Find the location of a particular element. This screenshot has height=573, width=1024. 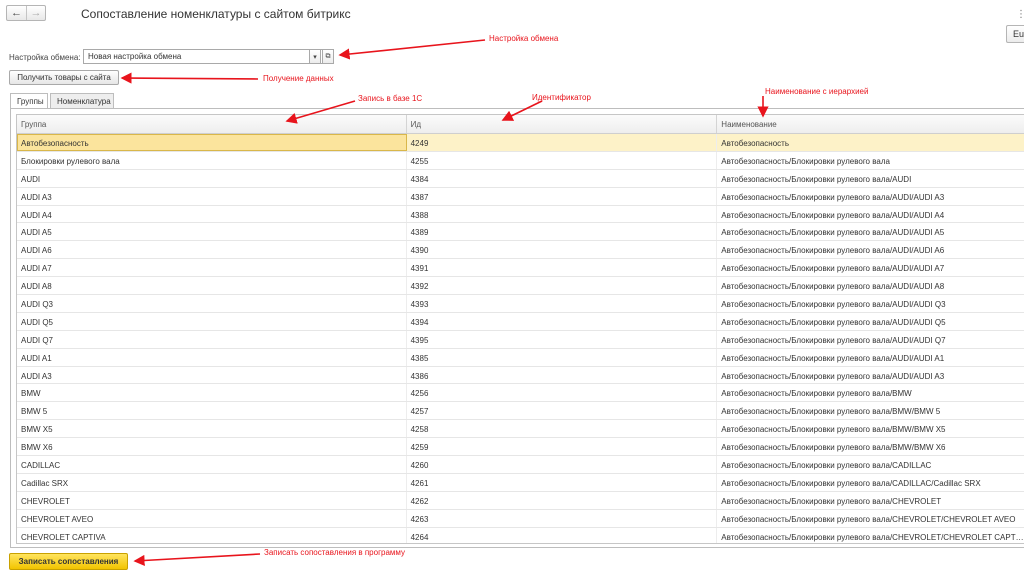

tab-nomenclature: Номенклатура is located at coordinates (82, 100).